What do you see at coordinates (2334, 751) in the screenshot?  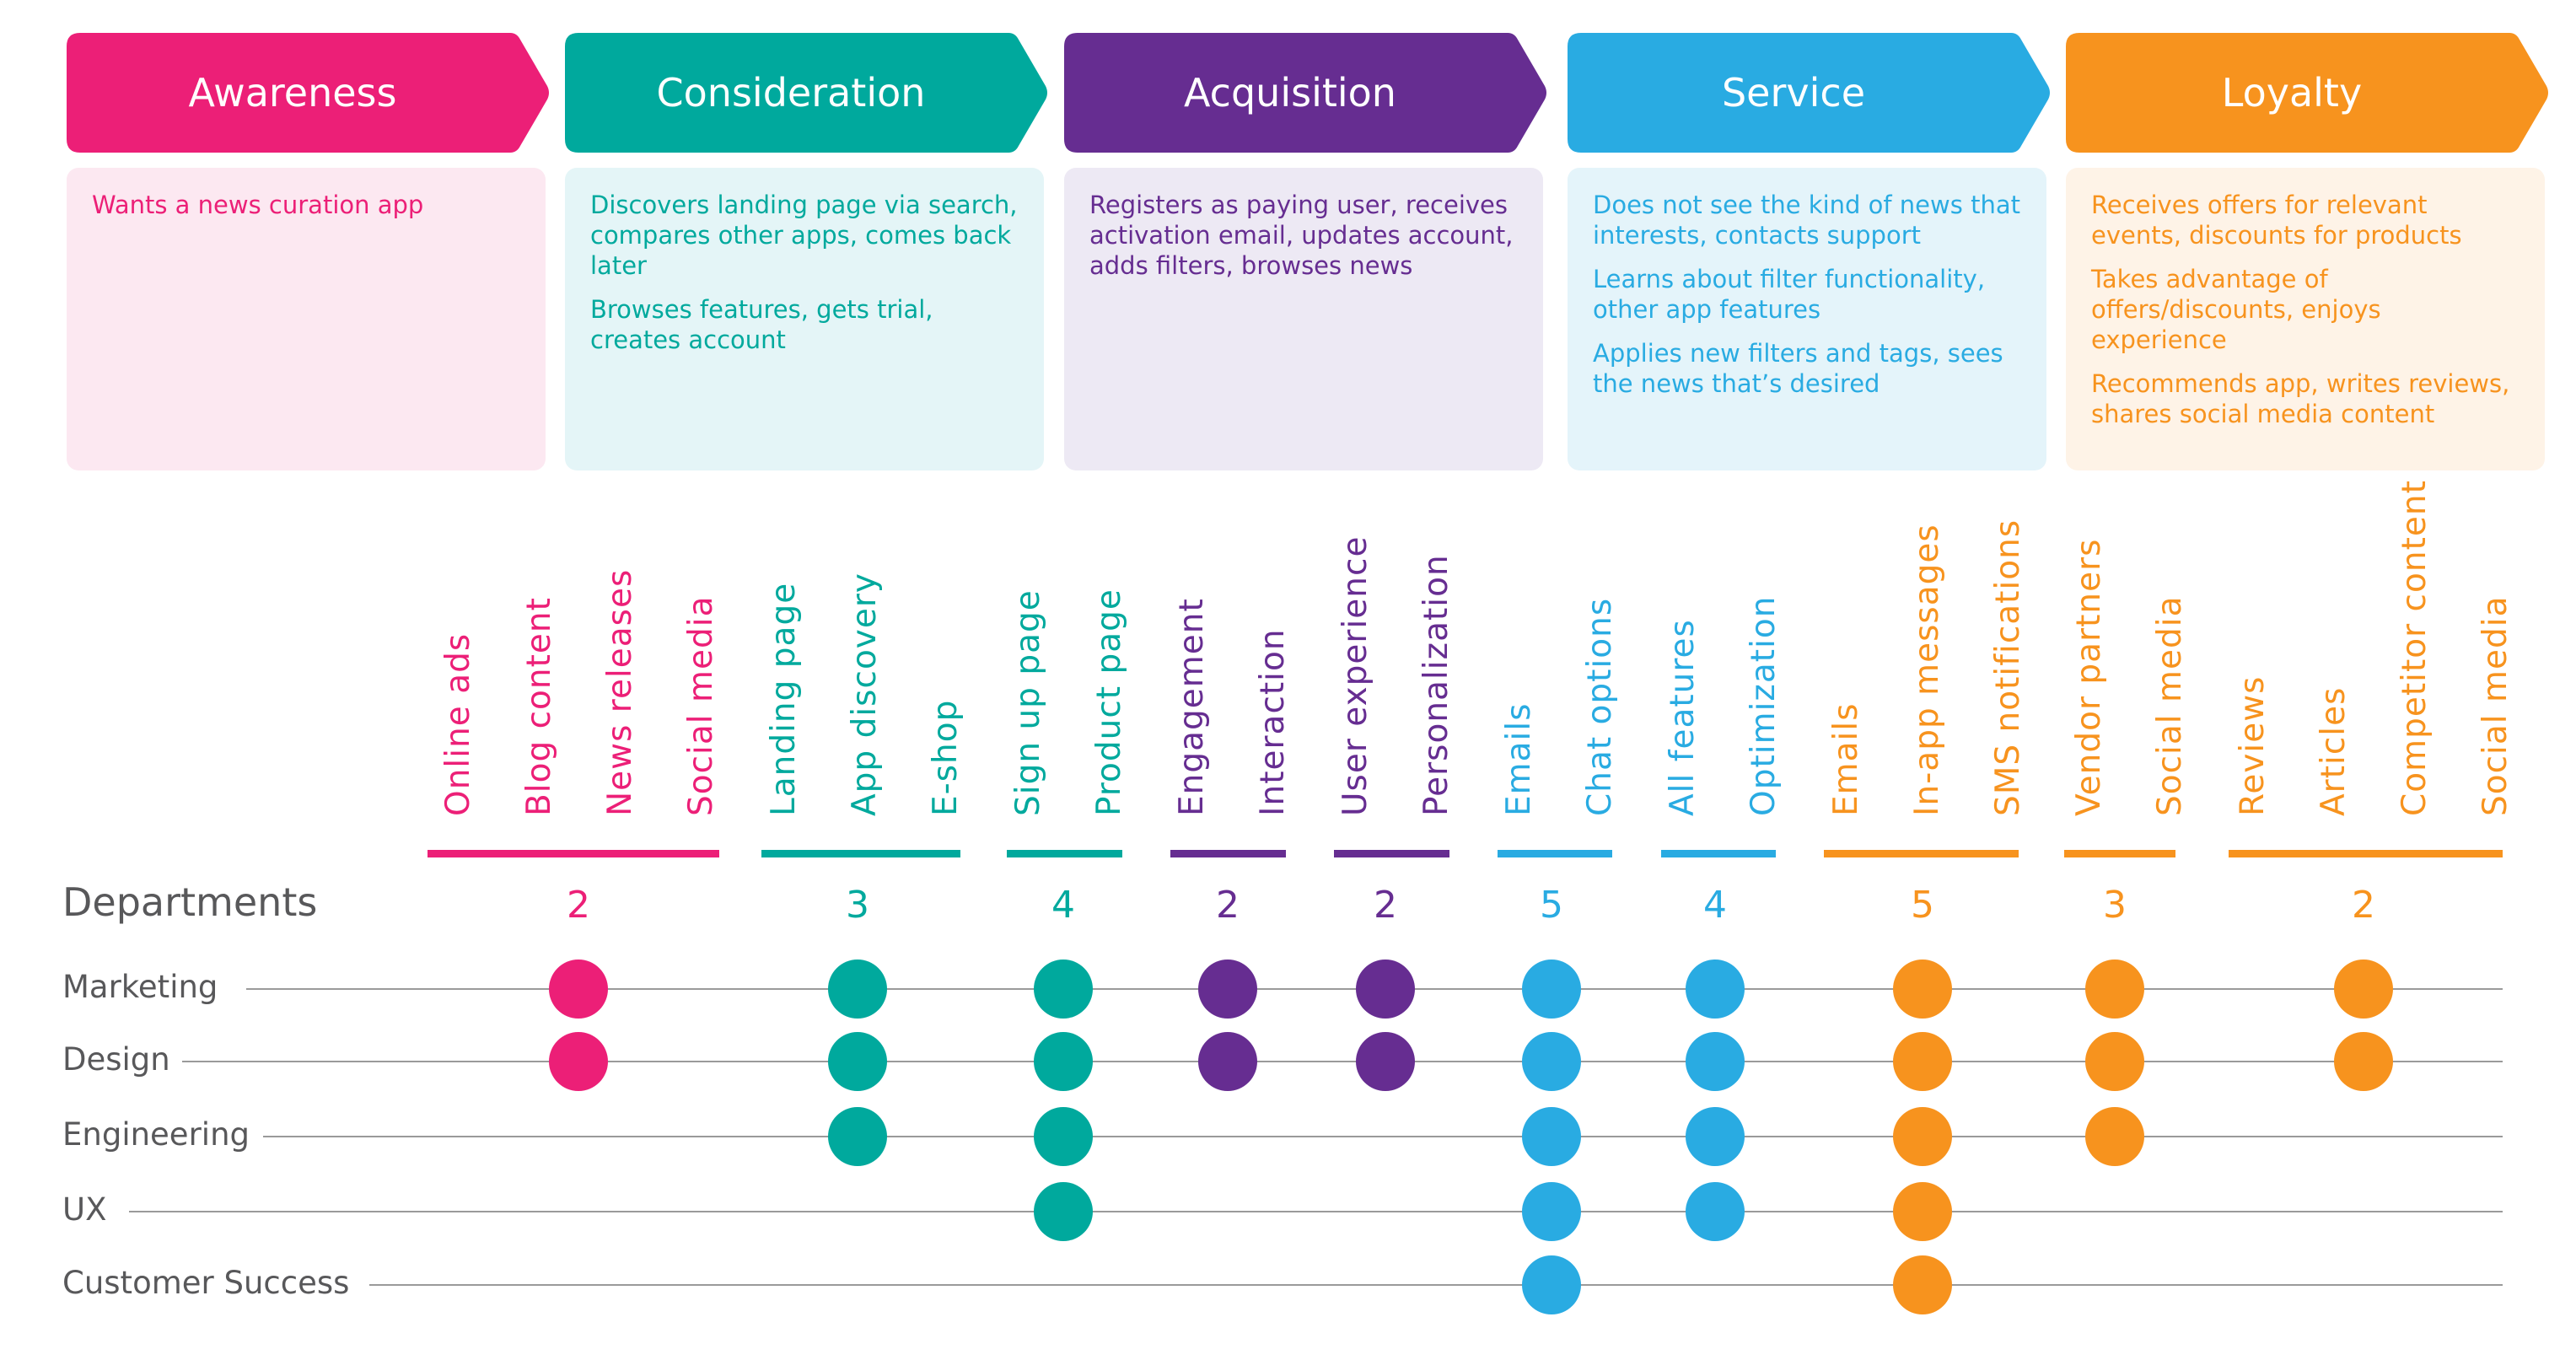 I see `touchpoint-label: Articles` at bounding box center [2334, 751].